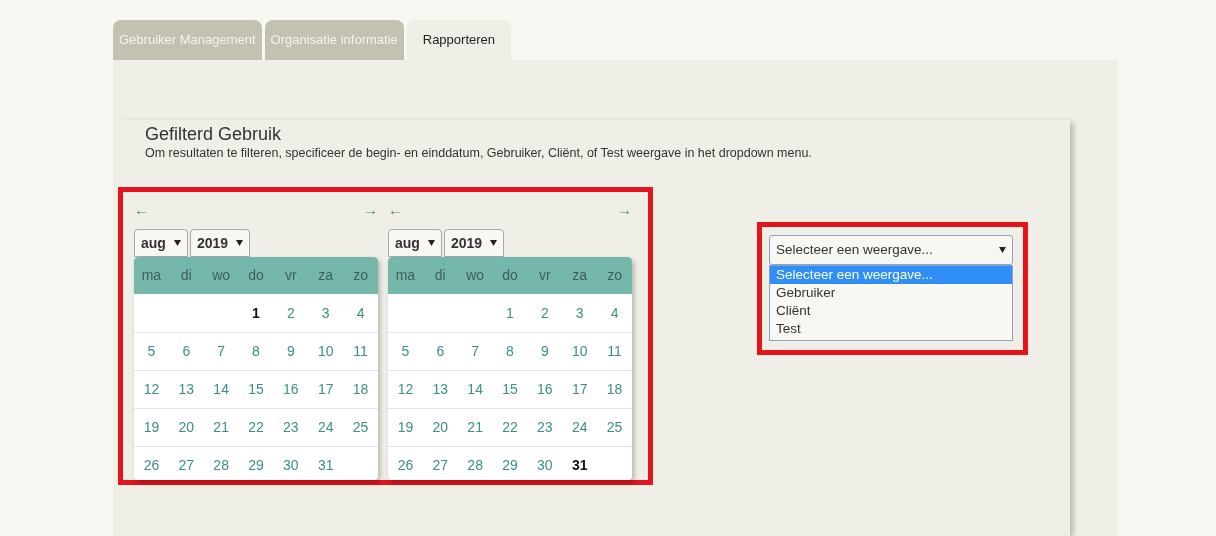 This screenshot has height=536, width=1216. What do you see at coordinates (891, 329) in the screenshot?
I see `dropdown-option: Test` at bounding box center [891, 329].